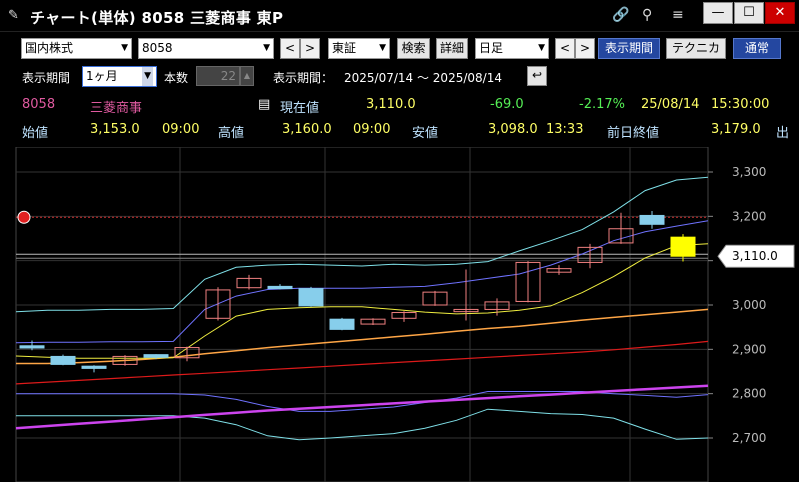  Describe the element at coordinates (399, 16) in the screenshot. I see `title-bar: ✎ チャート(単体) 8058 三菱商事 東P 🔗 ⚲ ≡ — ☐ ✕` at that location.